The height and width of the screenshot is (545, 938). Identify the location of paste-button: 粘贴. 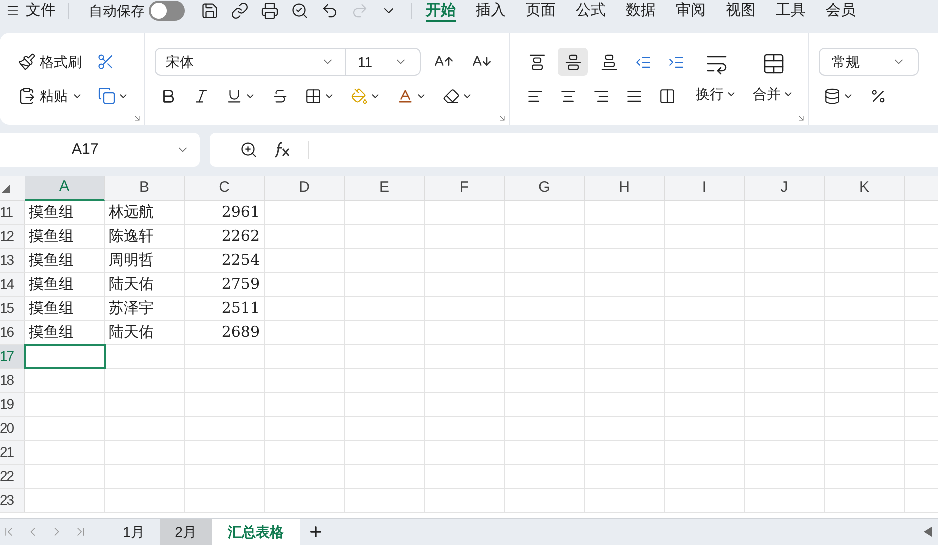
(50, 96).